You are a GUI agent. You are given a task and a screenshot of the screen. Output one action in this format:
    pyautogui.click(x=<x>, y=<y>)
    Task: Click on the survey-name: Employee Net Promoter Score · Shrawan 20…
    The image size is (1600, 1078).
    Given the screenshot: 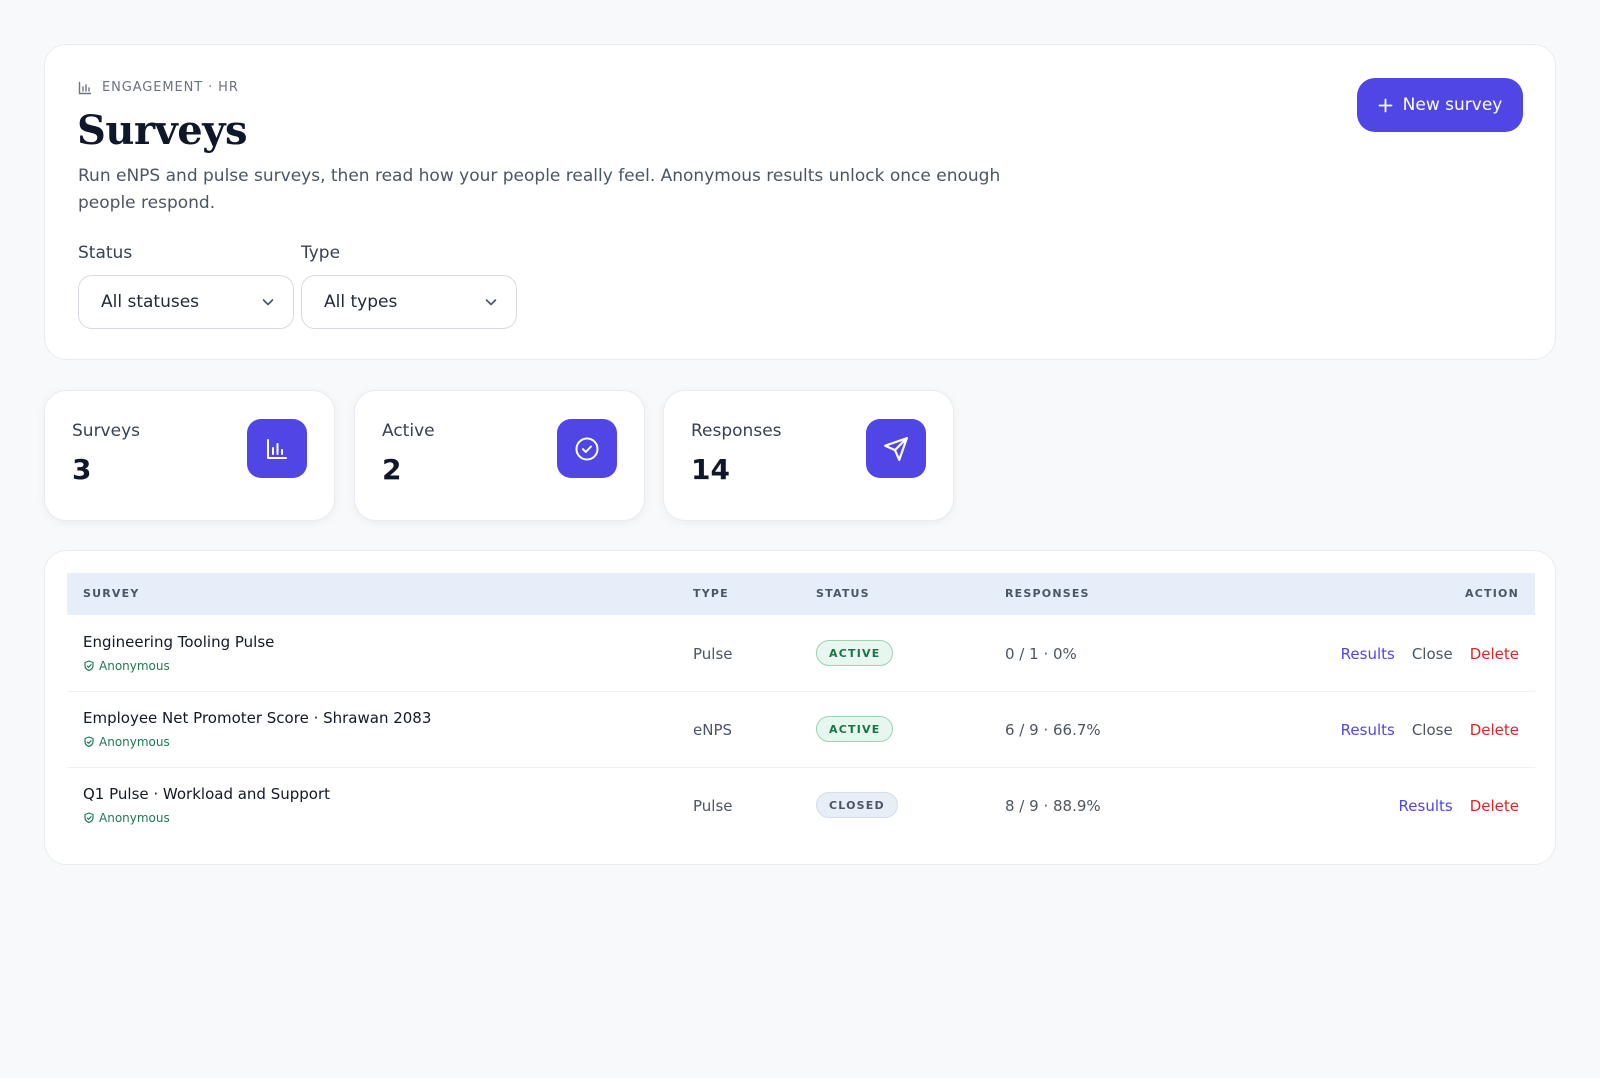 What is the action you would take?
    pyautogui.click(x=257, y=718)
    